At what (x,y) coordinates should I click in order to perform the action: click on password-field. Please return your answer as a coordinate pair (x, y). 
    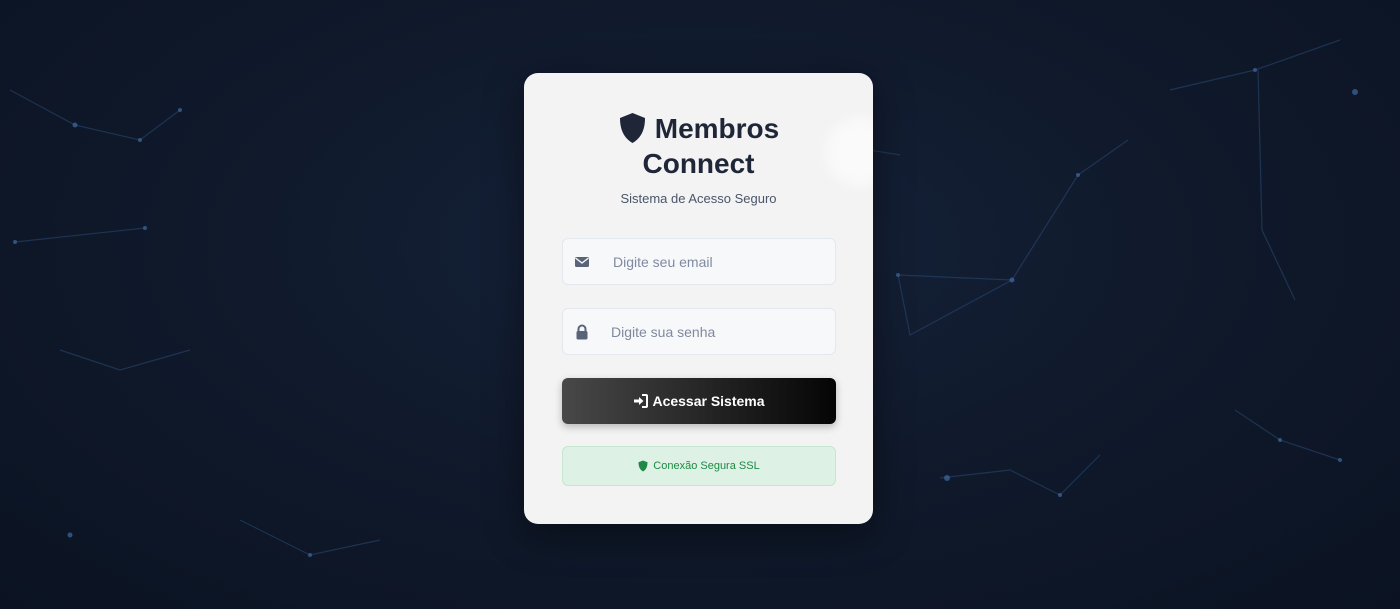
    Looking at the image, I should click on (699, 331).